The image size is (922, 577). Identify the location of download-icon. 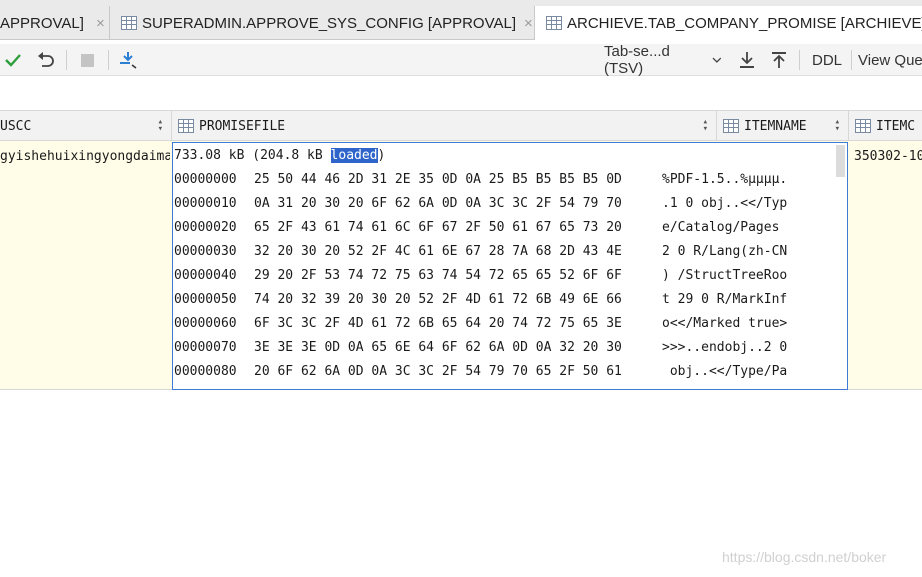
(747, 60).